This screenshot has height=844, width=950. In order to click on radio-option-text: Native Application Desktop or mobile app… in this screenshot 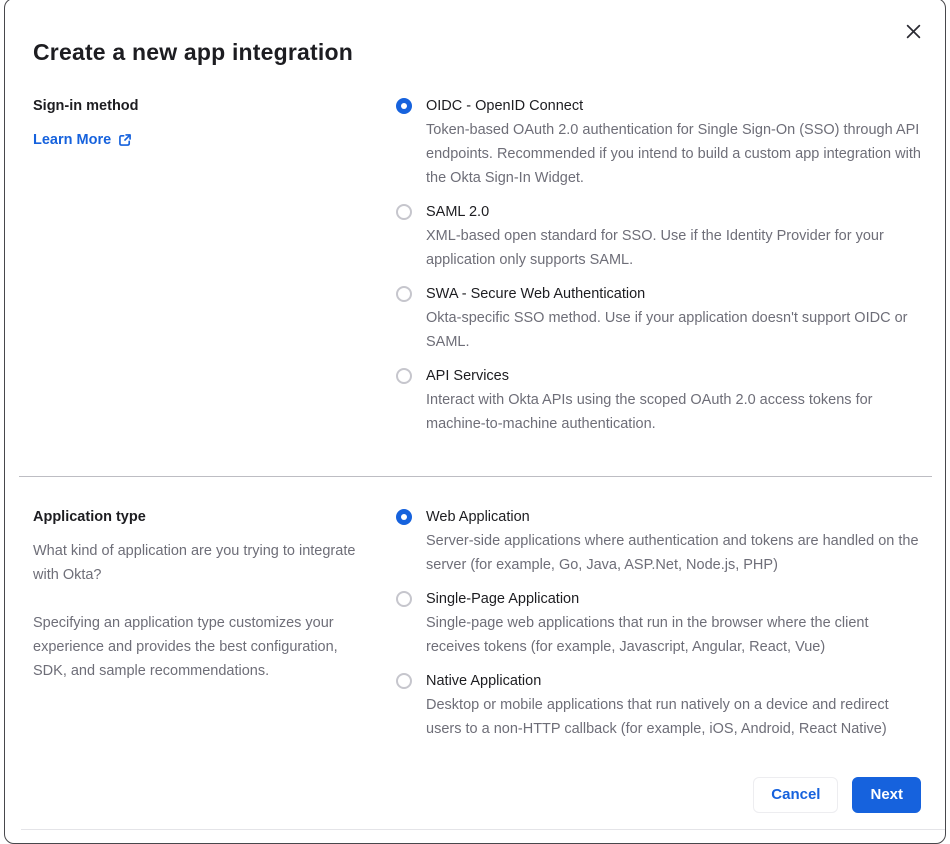, I will do `click(673, 705)`.